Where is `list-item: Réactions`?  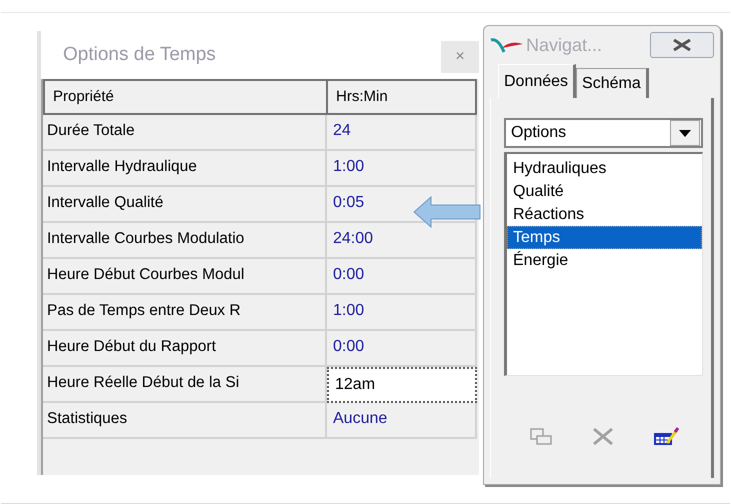 list-item: Réactions is located at coordinates (604, 214).